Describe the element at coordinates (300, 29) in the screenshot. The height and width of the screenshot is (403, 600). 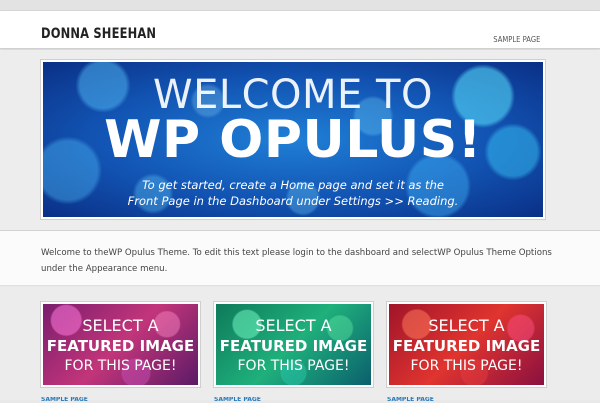
I see `site-header: DONNA SHEEHAN SAMPLE PAGE` at that location.